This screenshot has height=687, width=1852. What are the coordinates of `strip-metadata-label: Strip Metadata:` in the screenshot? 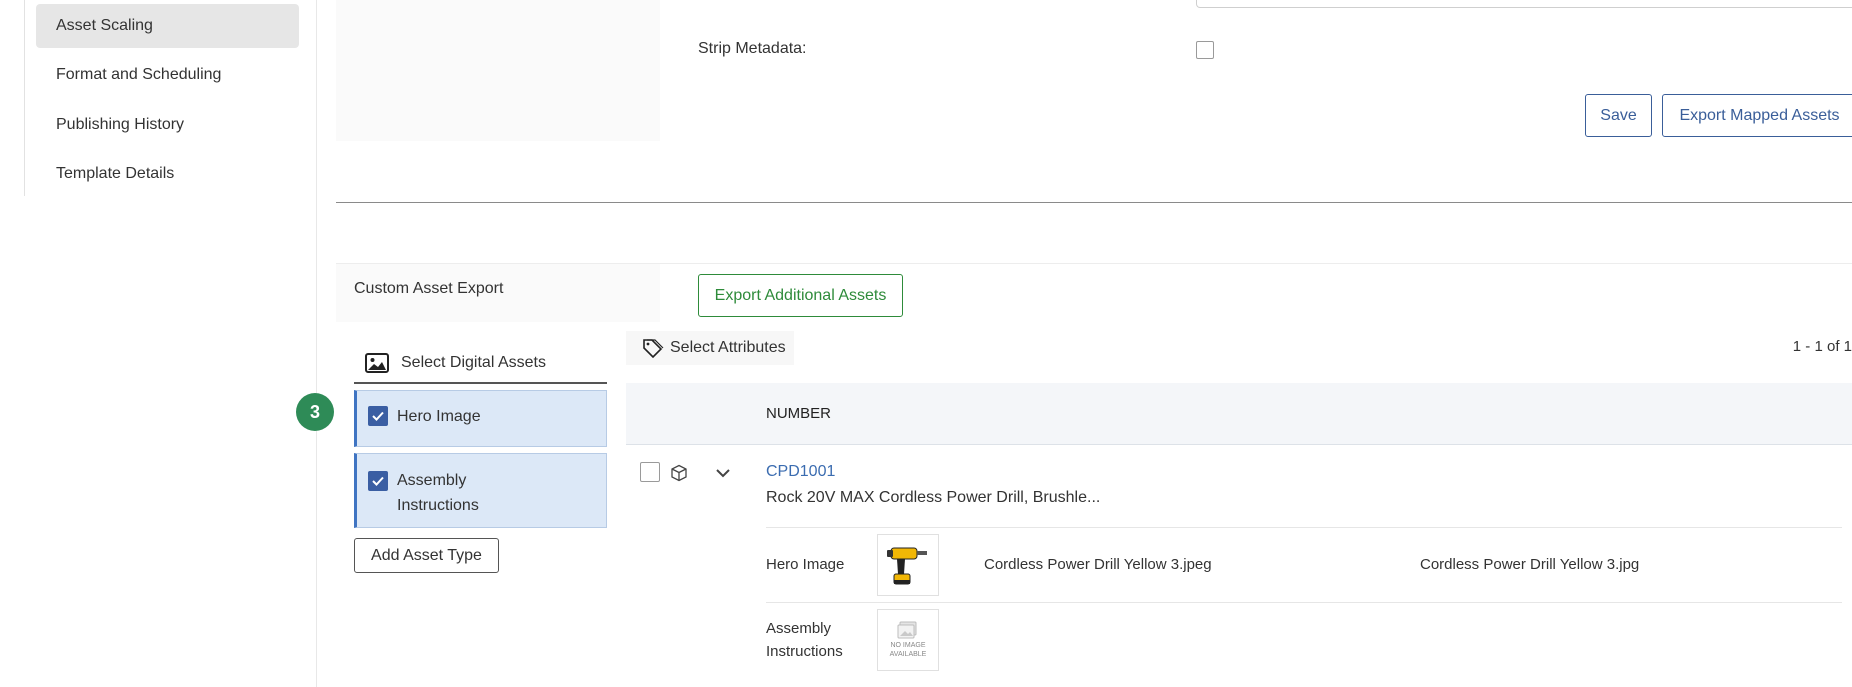 It's located at (752, 48).